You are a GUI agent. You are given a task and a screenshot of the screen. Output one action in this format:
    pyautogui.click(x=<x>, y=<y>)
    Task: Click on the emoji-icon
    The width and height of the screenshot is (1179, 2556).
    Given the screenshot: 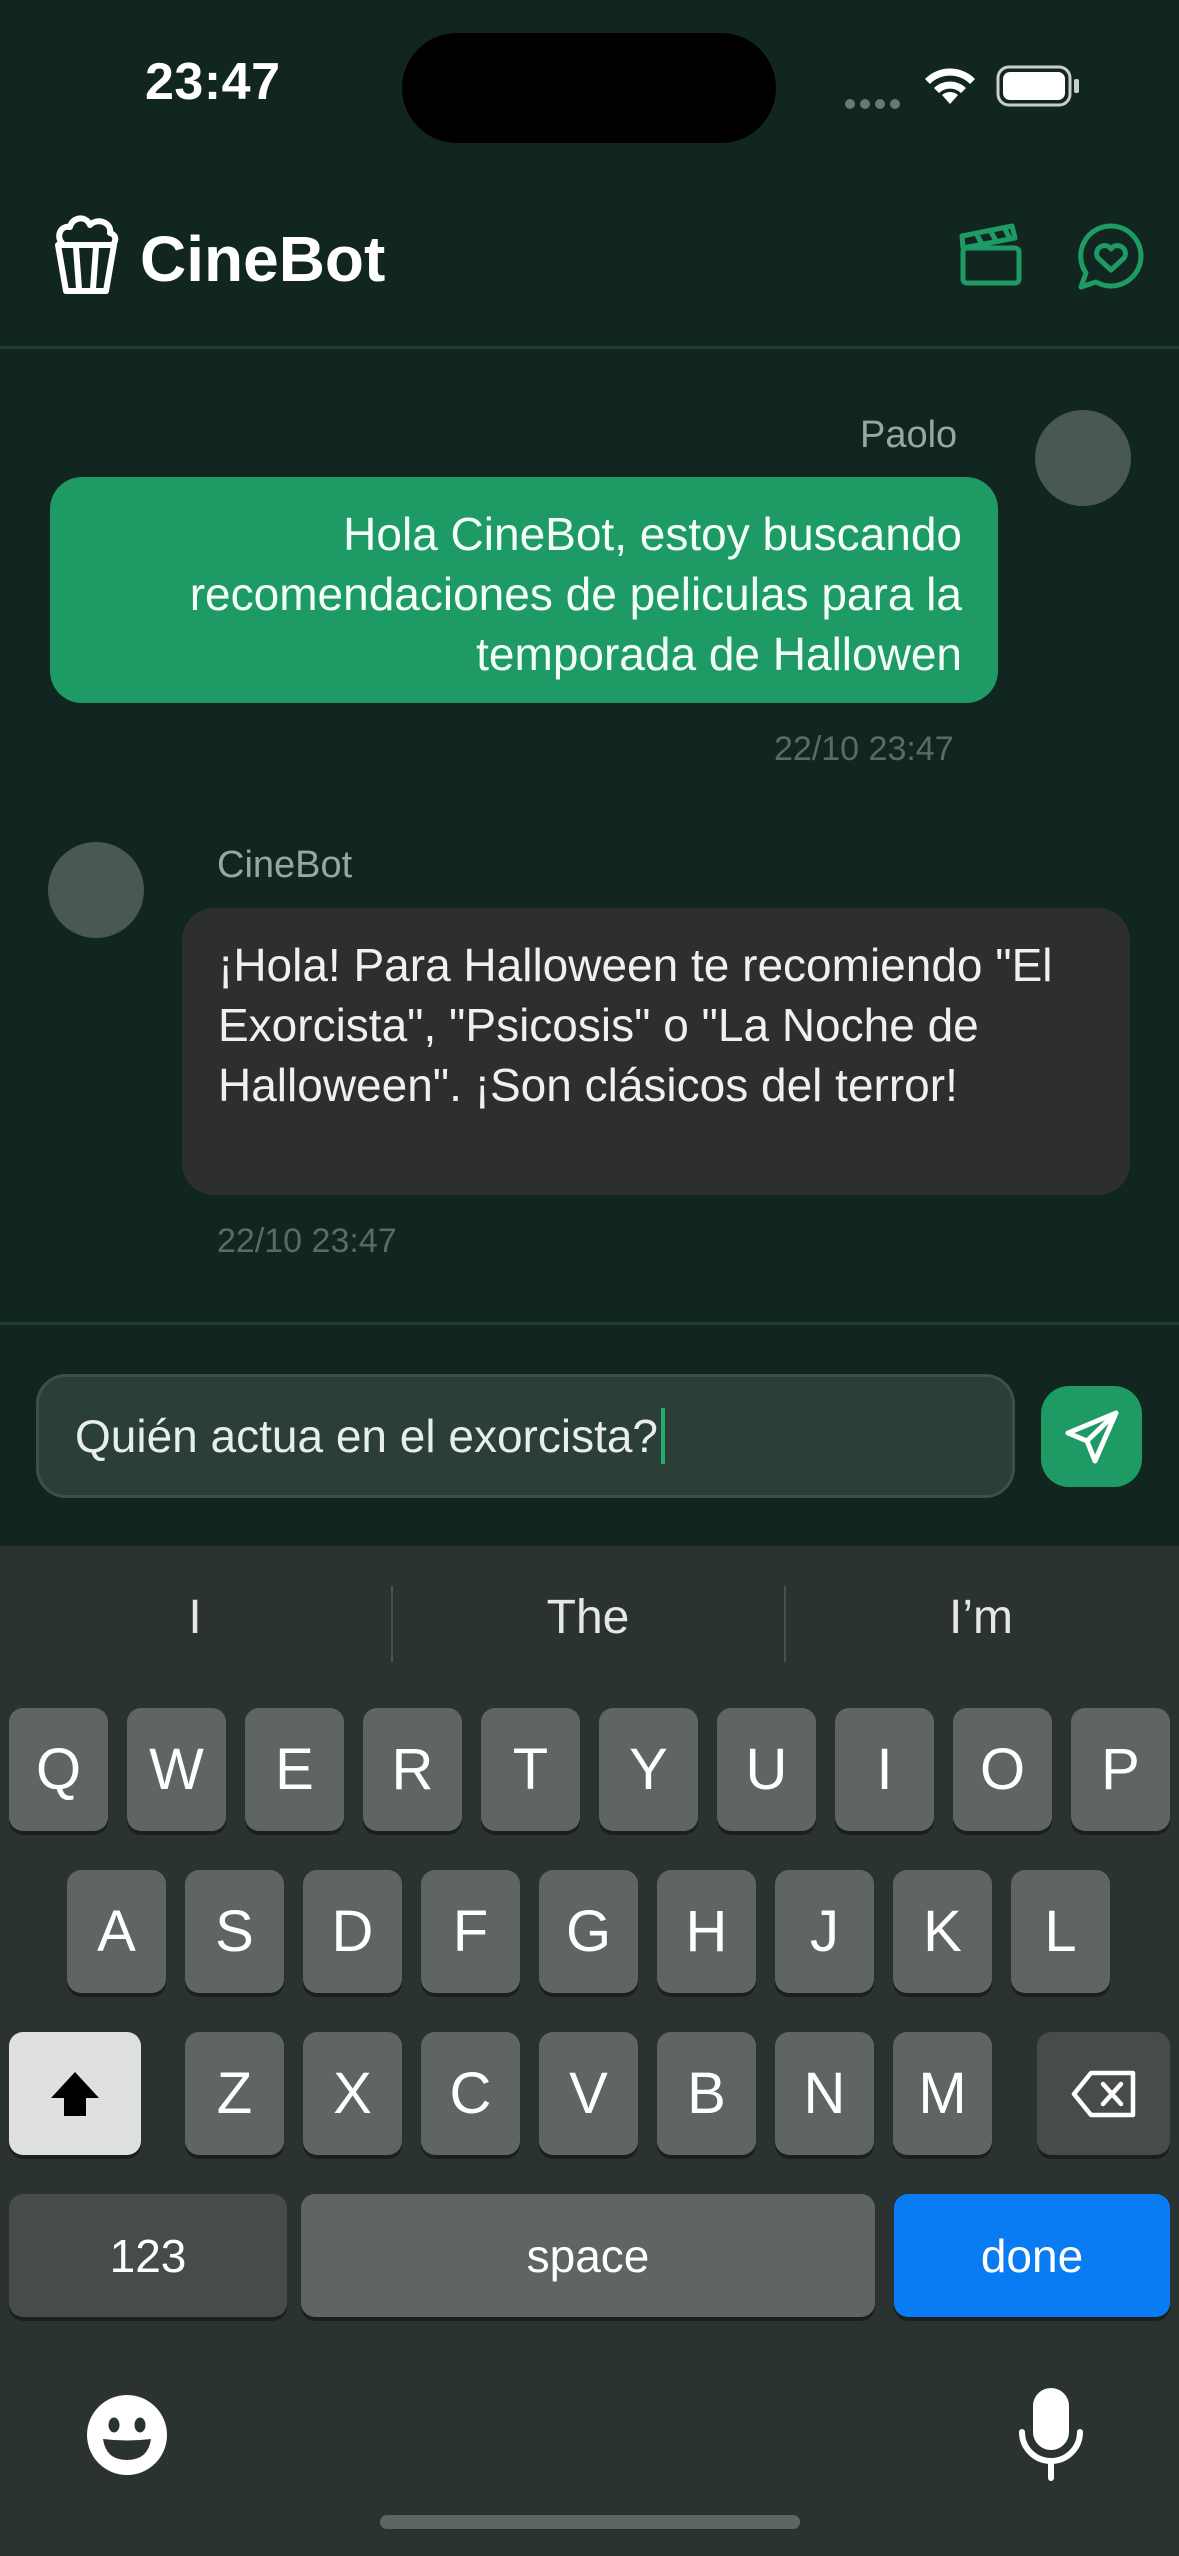 What is the action you would take?
    pyautogui.click(x=127, y=2437)
    